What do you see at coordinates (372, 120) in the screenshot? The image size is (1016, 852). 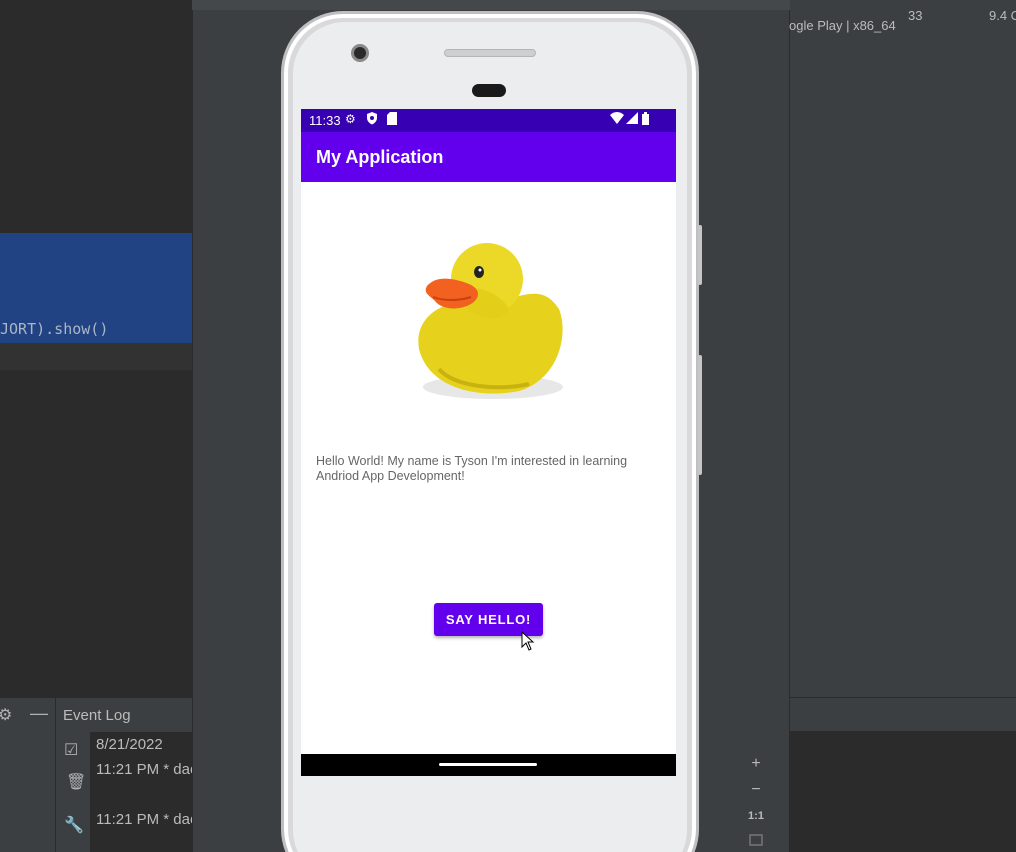 I see `shield-status-icon` at bounding box center [372, 120].